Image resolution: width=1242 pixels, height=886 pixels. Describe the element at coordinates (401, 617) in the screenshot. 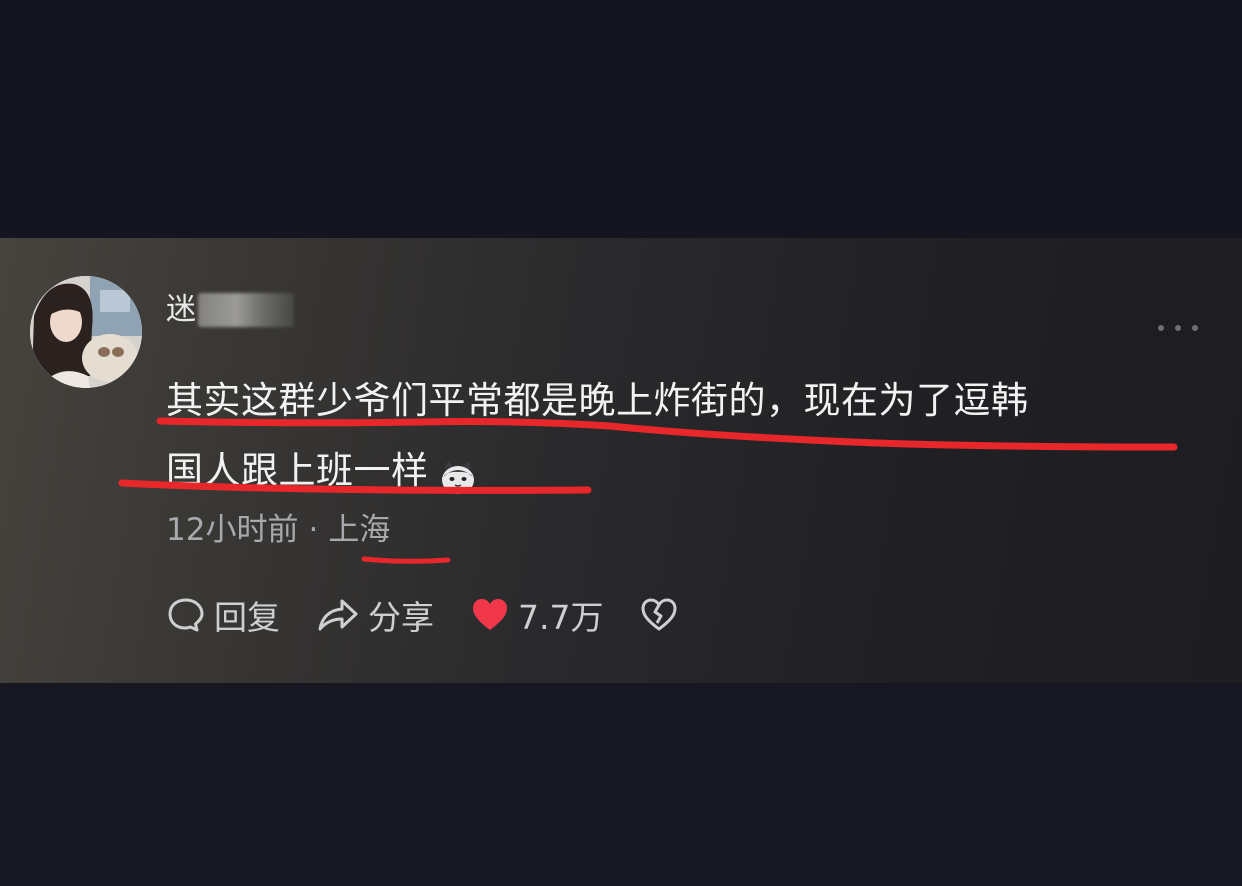

I see `share-label: 分享` at that location.